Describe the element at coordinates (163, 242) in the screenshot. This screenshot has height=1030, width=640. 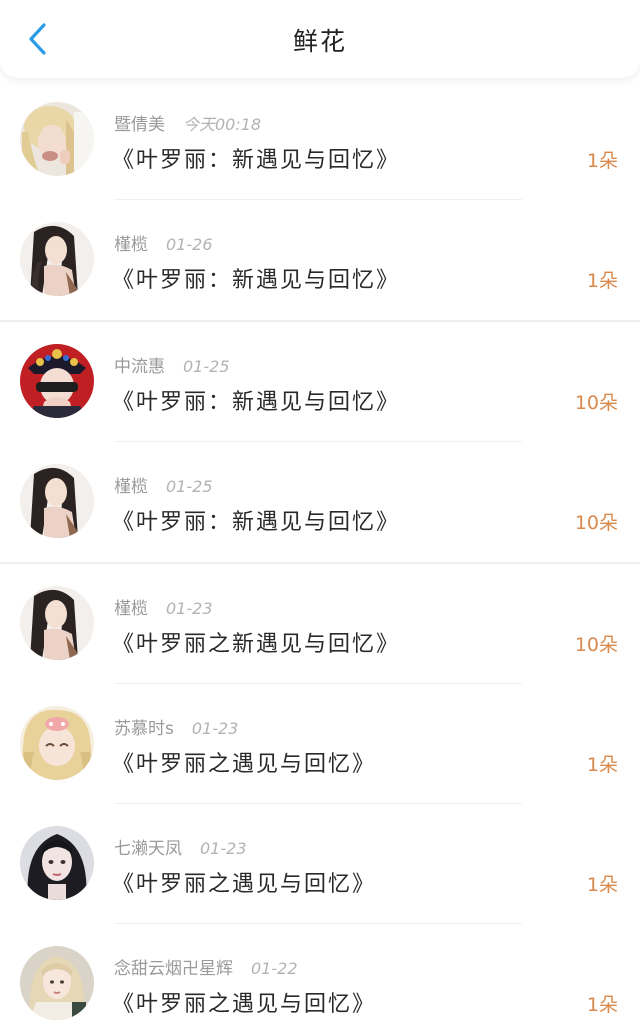
I see `sender-info: 槿榄 01-26` at that location.